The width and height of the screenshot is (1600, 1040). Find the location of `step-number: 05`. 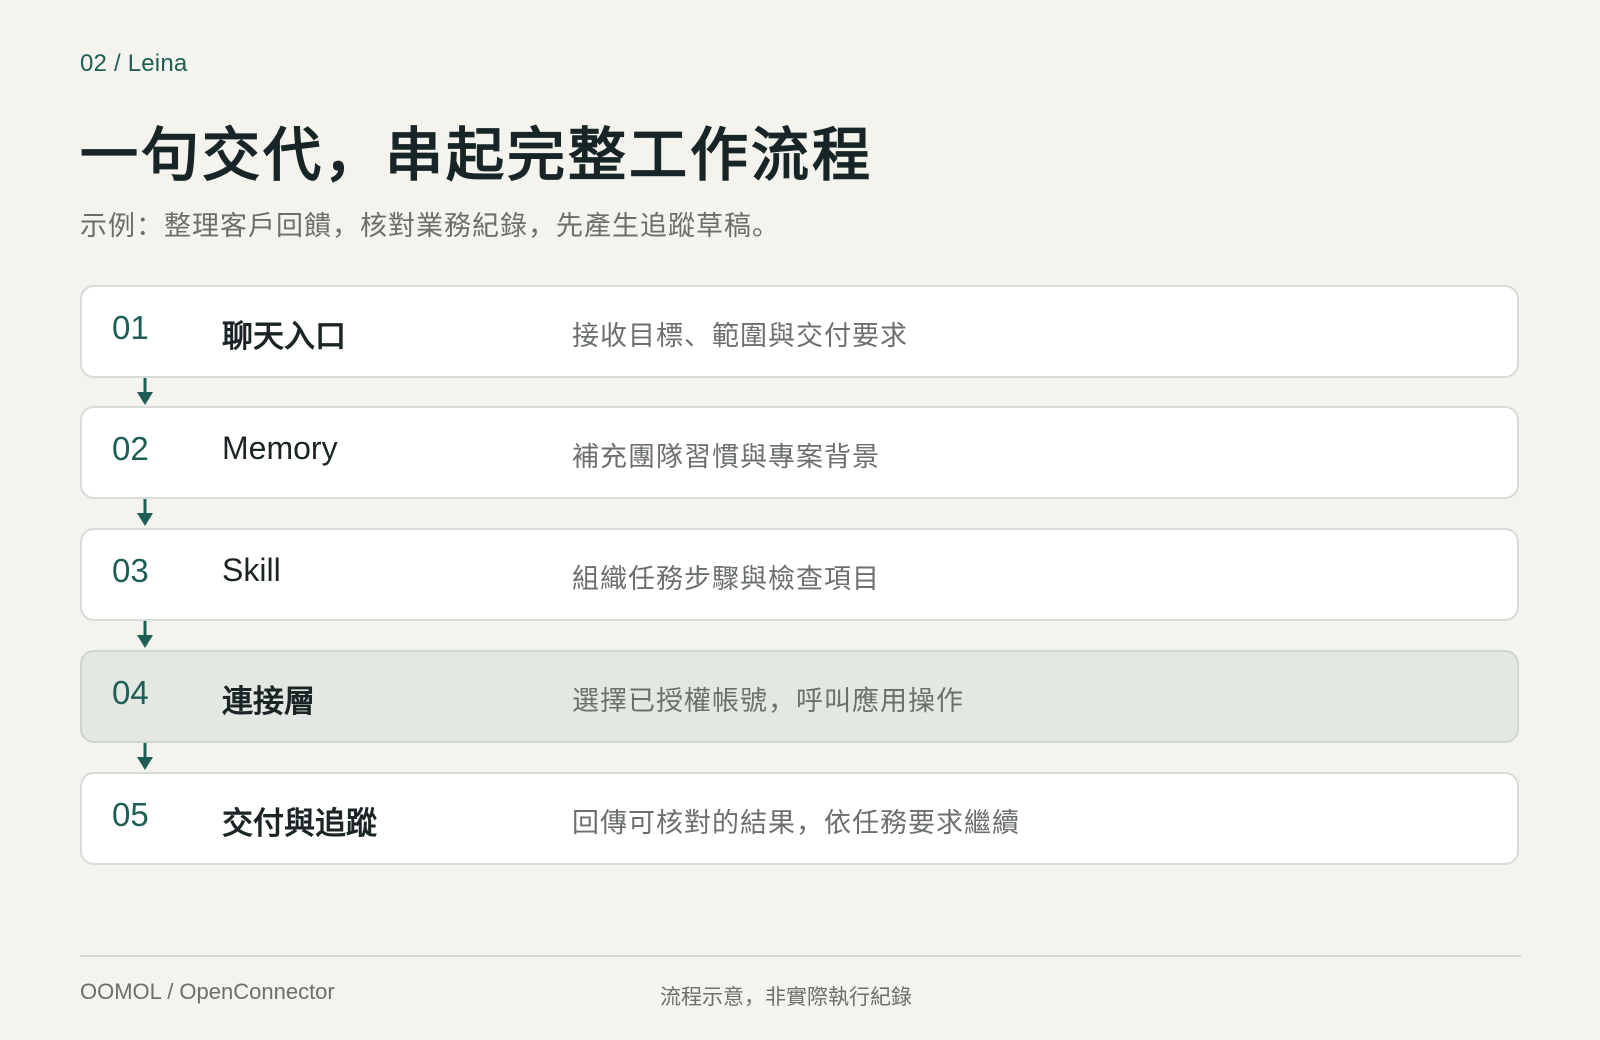

step-number: 05 is located at coordinates (130, 814).